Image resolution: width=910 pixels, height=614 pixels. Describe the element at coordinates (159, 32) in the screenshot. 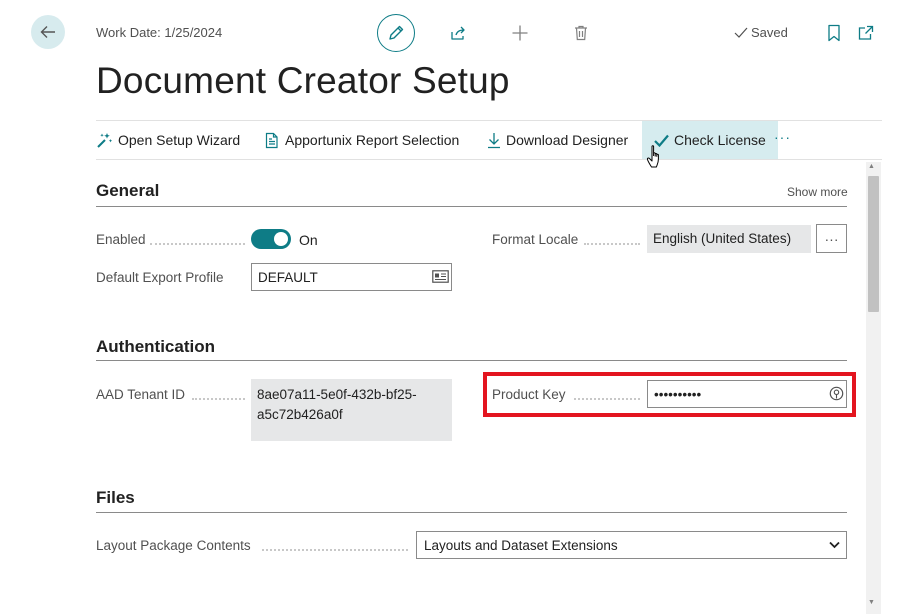

I see `work-date: Work Date: 1/25/2024` at that location.